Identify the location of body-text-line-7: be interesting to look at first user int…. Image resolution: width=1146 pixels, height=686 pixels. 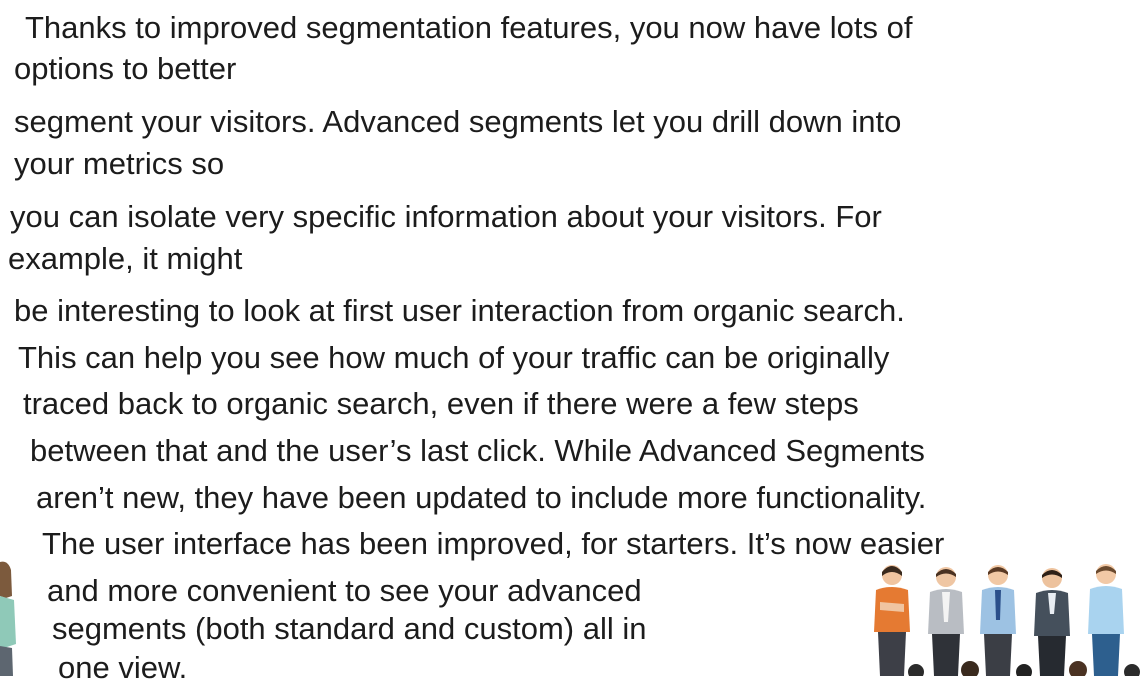
(459, 310).